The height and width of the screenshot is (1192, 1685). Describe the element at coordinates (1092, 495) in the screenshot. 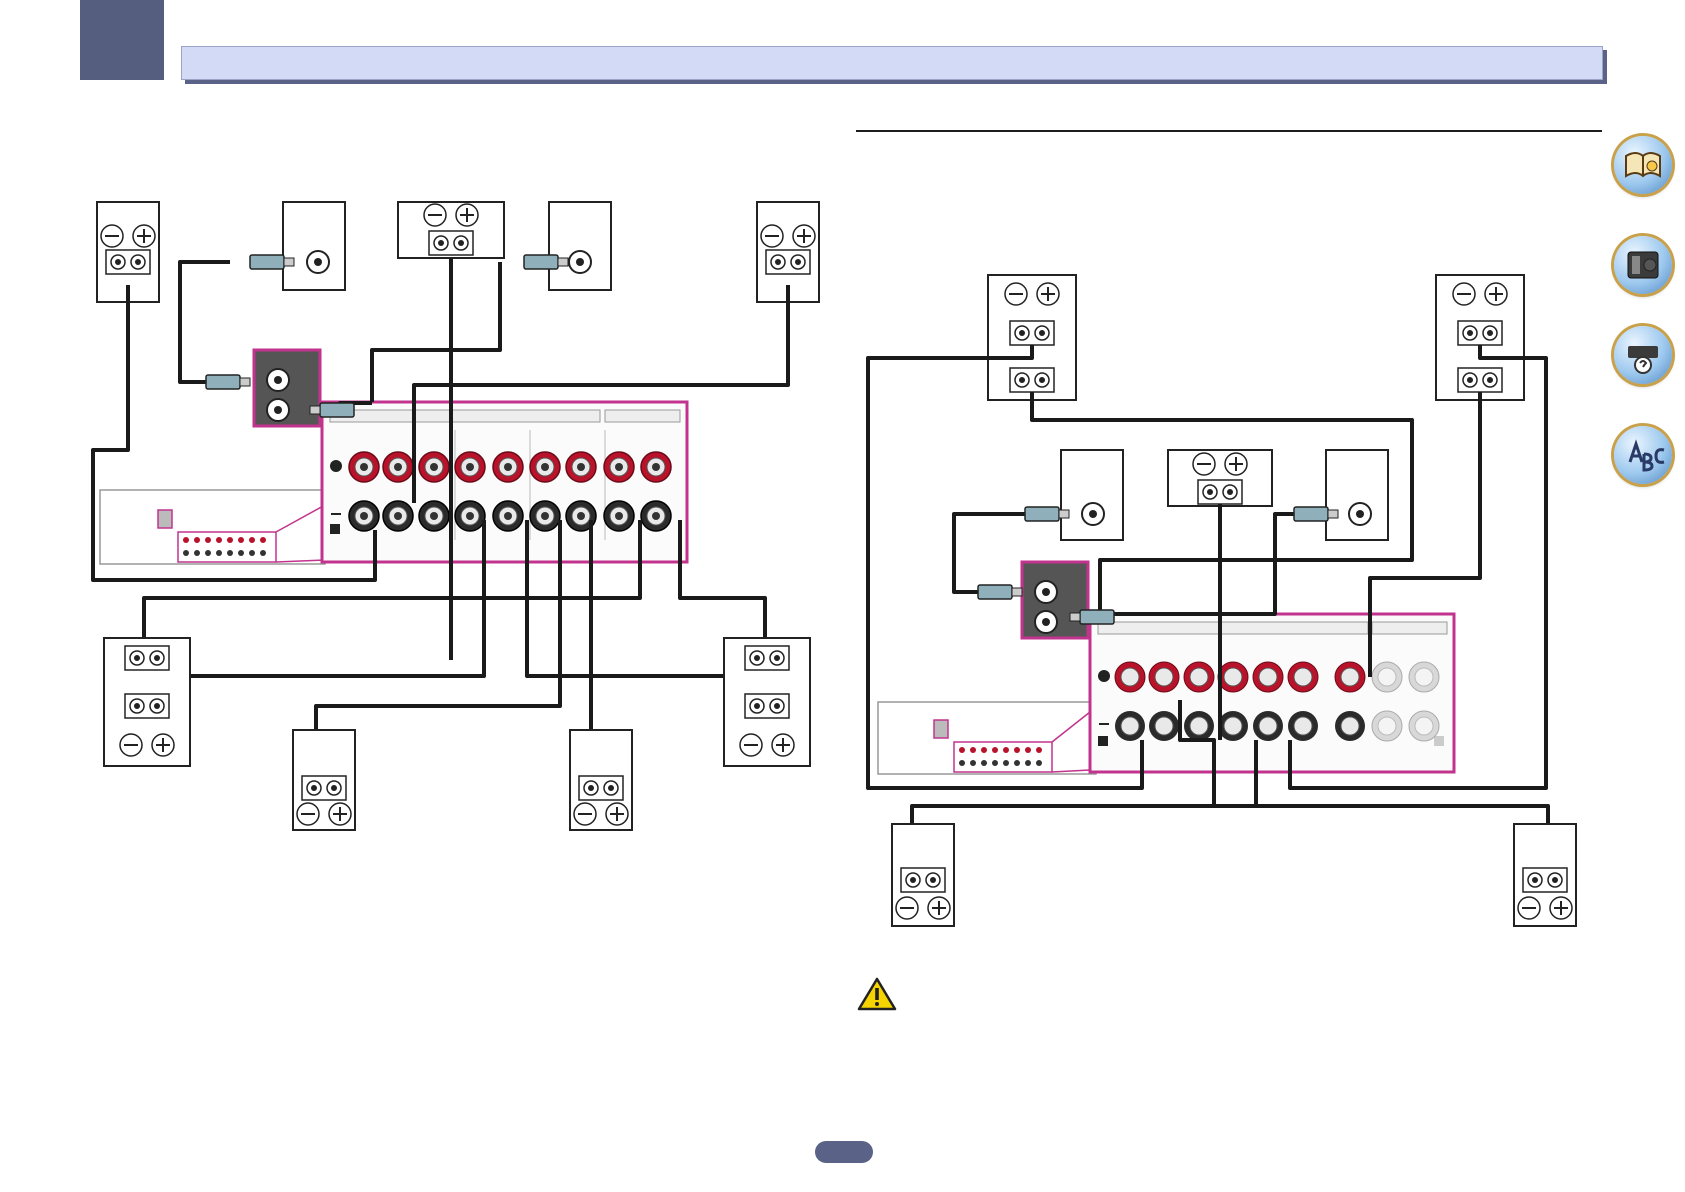

I see `subwoofer-1-right` at that location.